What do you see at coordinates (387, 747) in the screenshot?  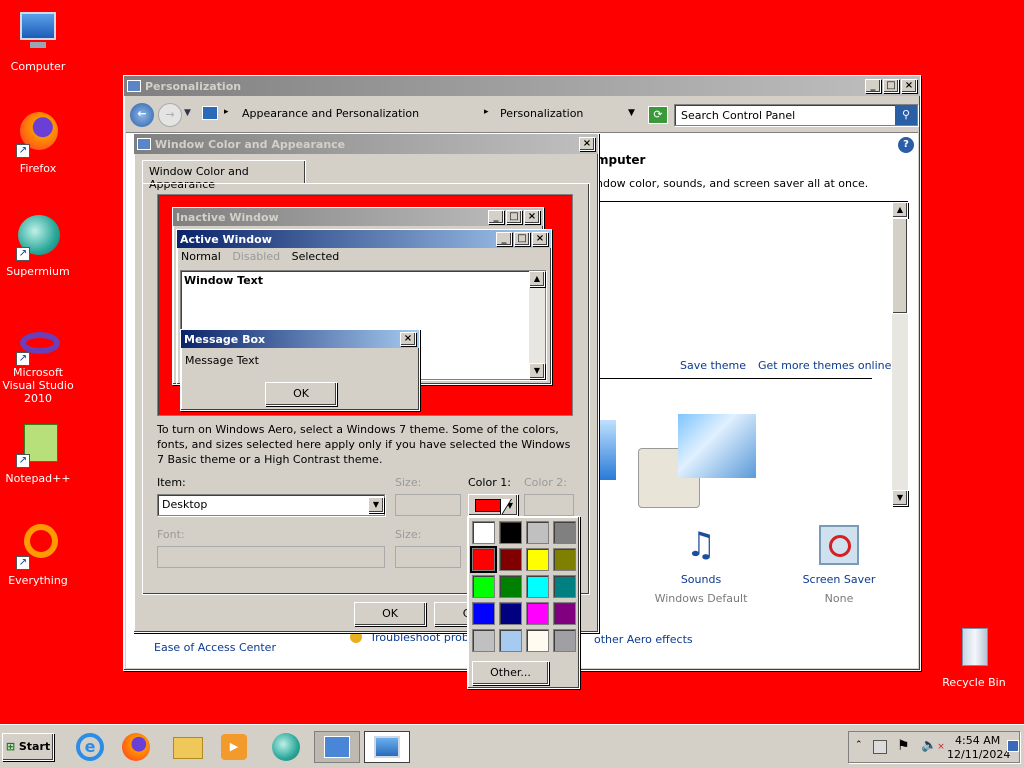 I see `personalization-taskbar-icon` at bounding box center [387, 747].